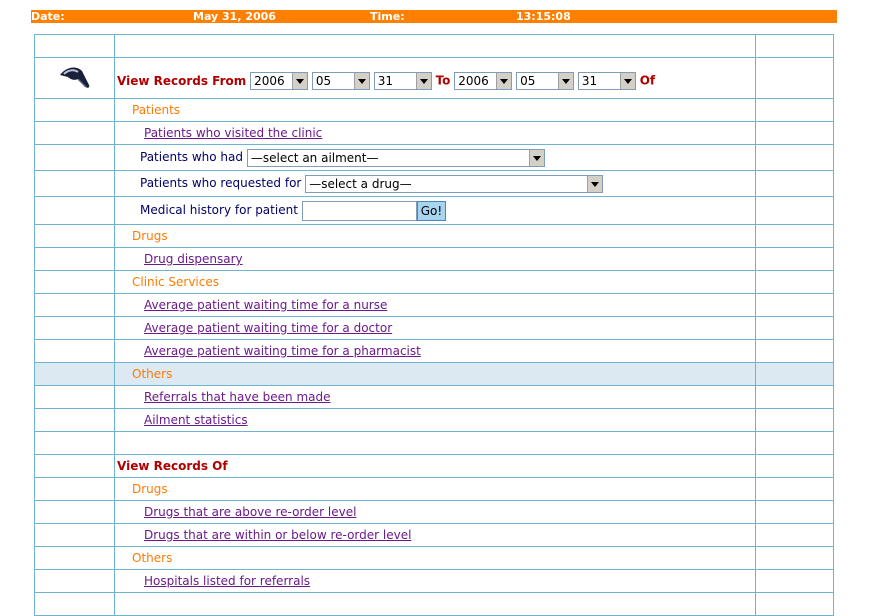 The image size is (893, 616). Describe the element at coordinates (483, 81) in the screenshot. I see `to-year-select: 2006` at that location.